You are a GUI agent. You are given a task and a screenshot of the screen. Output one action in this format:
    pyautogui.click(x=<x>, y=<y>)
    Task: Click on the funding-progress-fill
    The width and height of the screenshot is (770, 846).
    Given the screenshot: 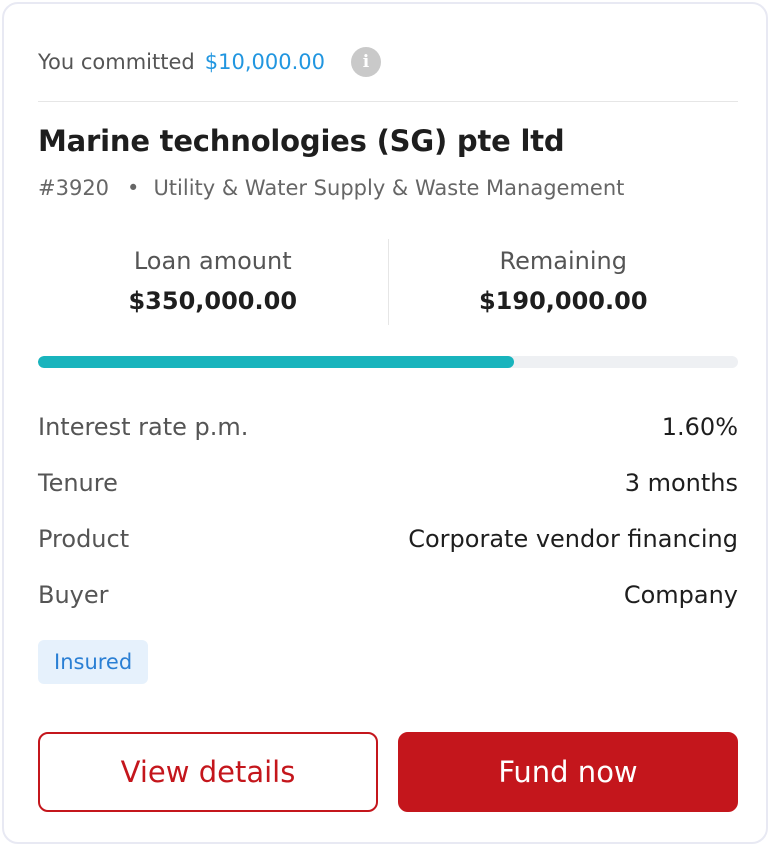 What is the action you would take?
    pyautogui.click(x=276, y=362)
    